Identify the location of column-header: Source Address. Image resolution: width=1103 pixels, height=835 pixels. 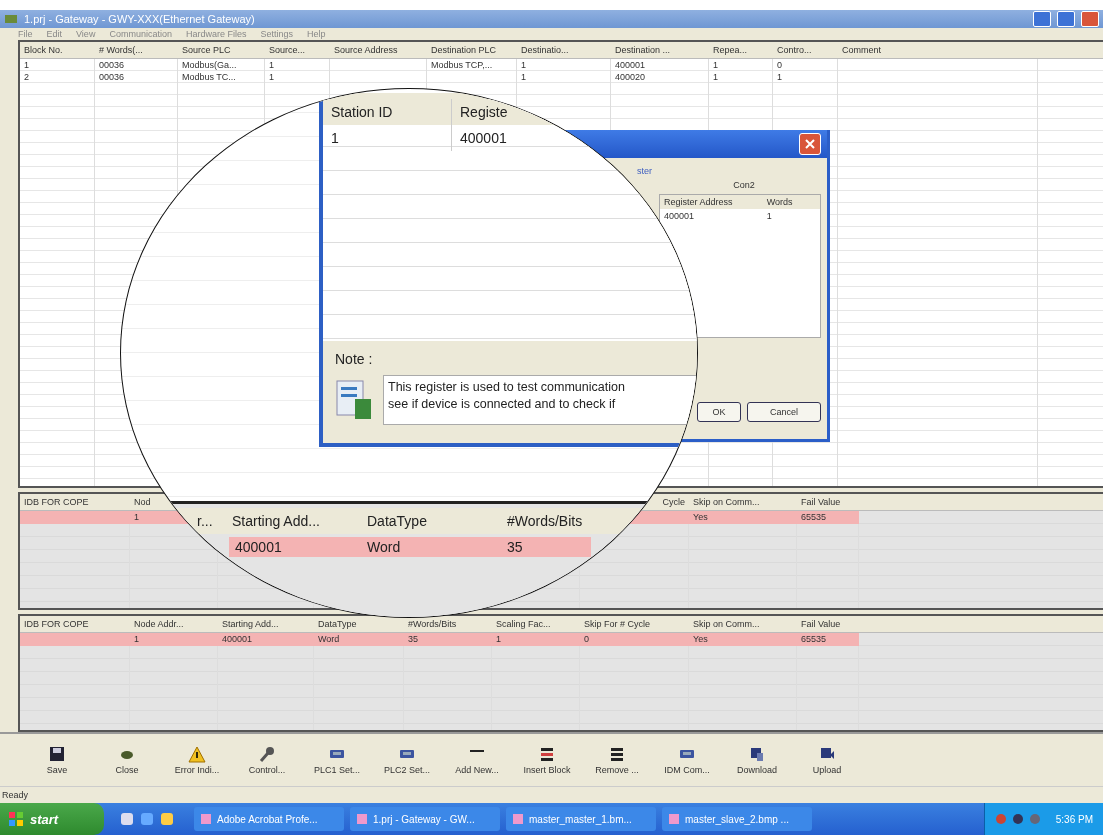
(366, 49).